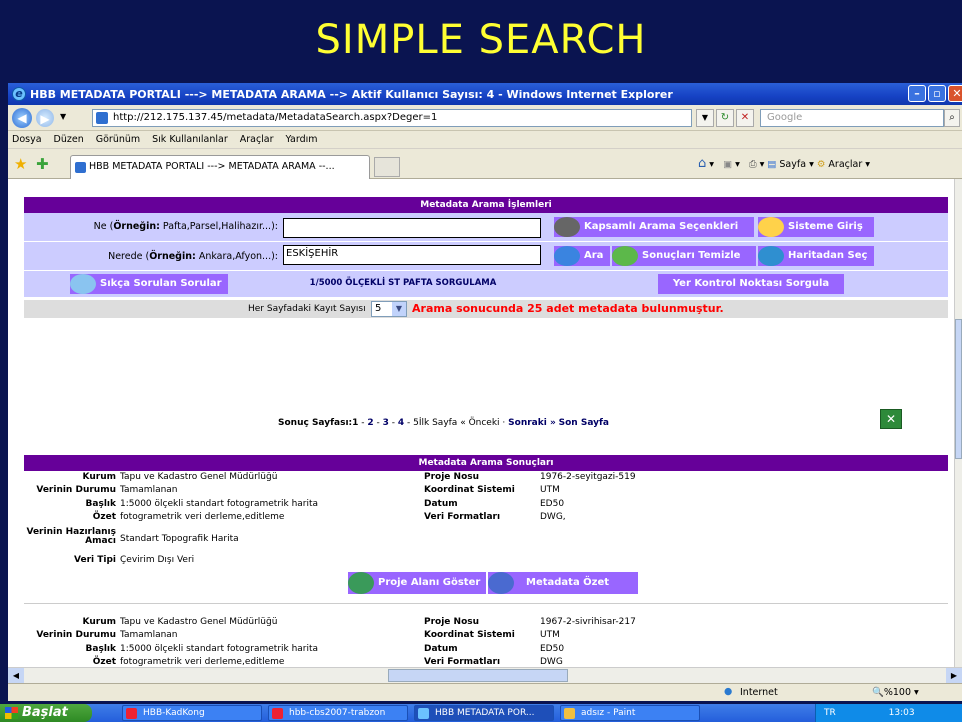 This screenshot has width=962, height=722. What do you see at coordinates (563, 583) in the screenshot?
I see `metadata-summary-button: Metadata Özet` at bounding box center [563, 583].